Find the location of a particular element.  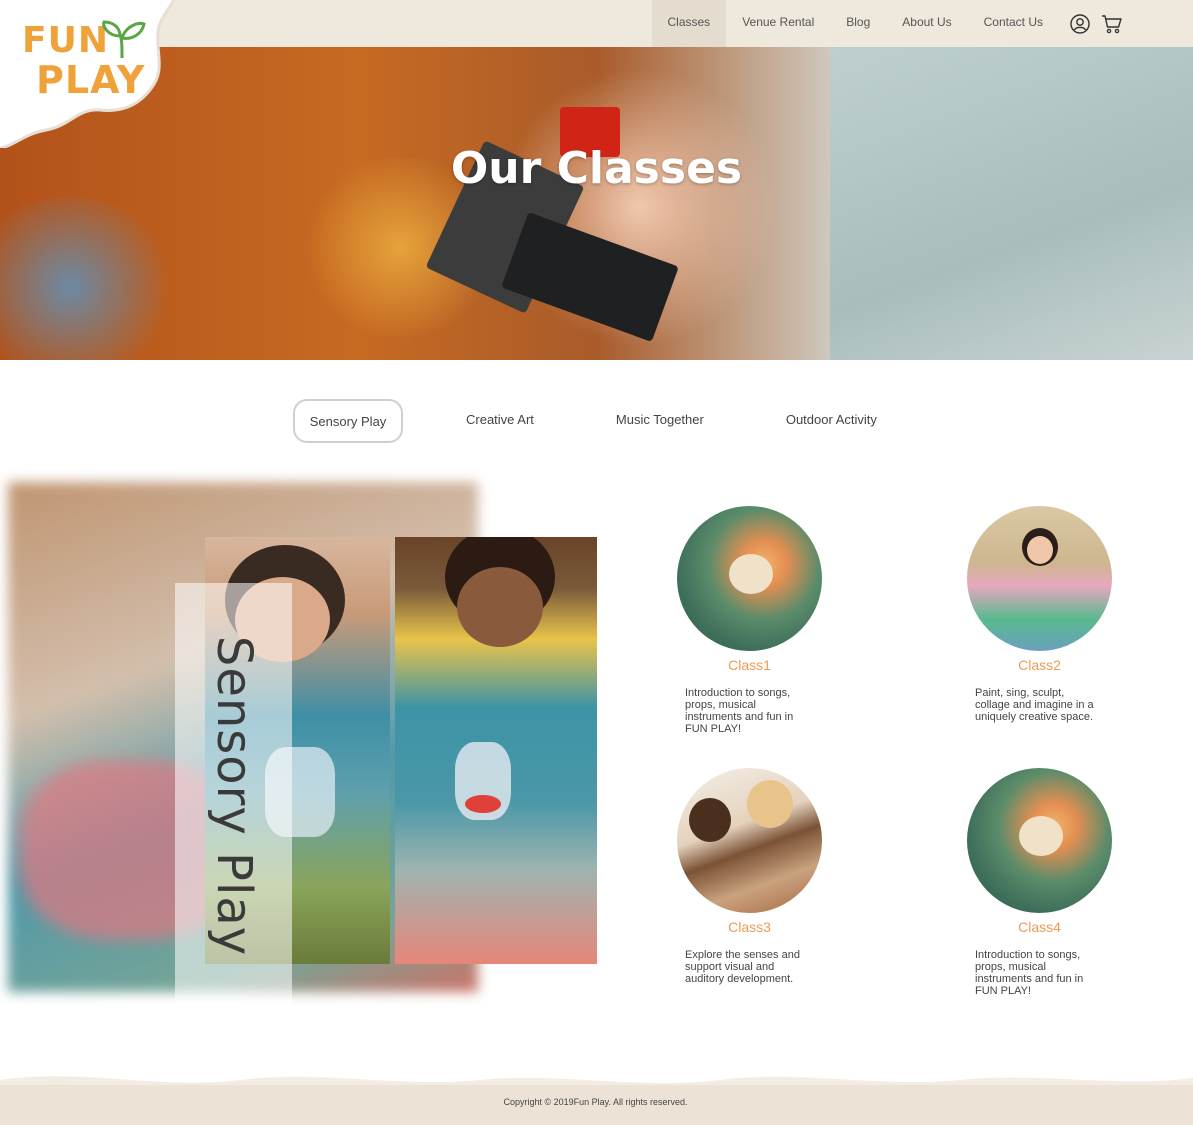

logo: FUN PLAY is located at coordinates (87, 61).